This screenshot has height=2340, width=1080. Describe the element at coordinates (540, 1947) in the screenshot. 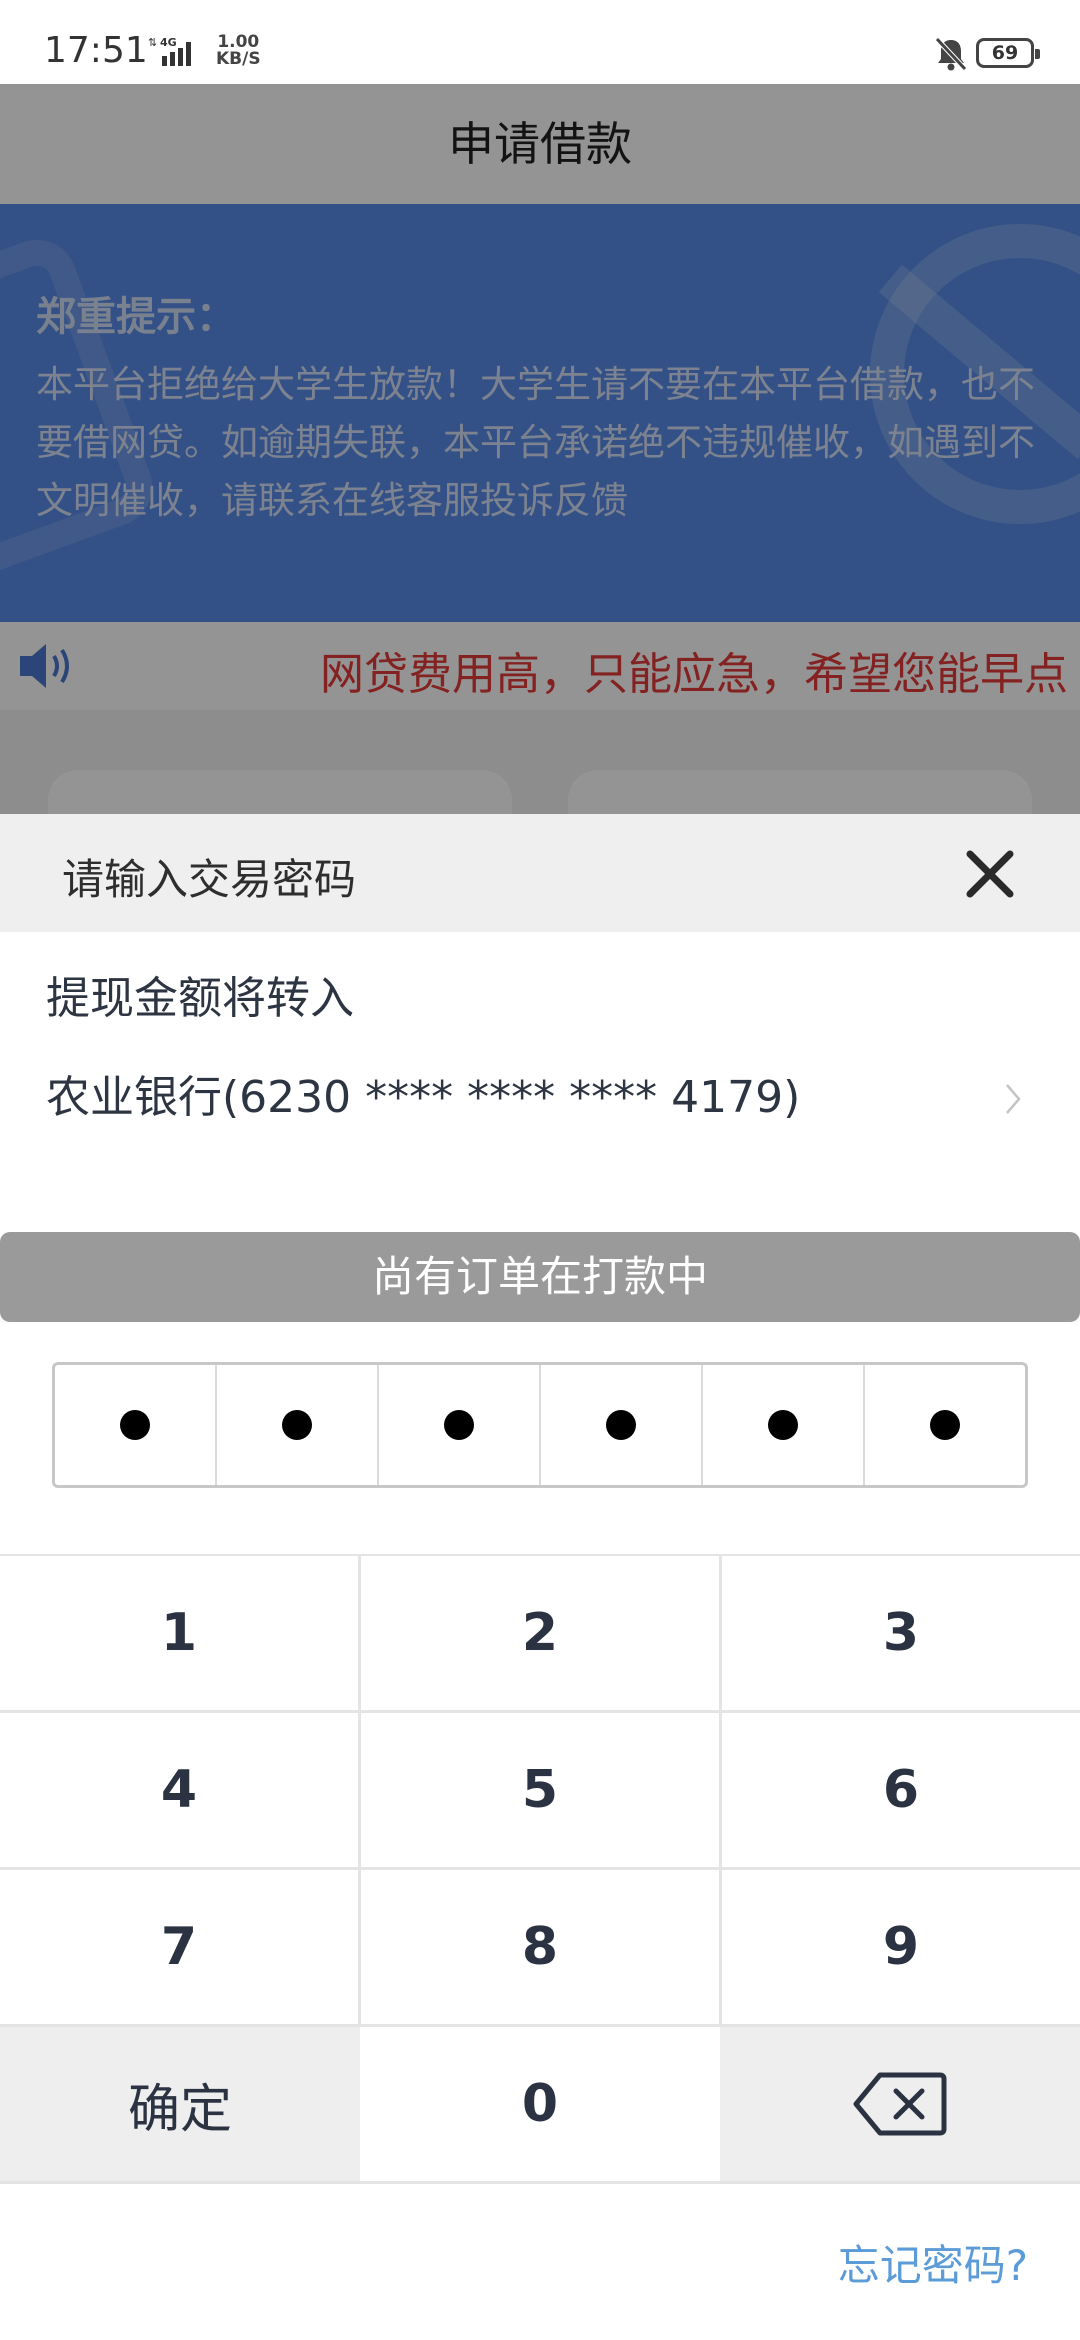

I see `key-8: 8` at that location.